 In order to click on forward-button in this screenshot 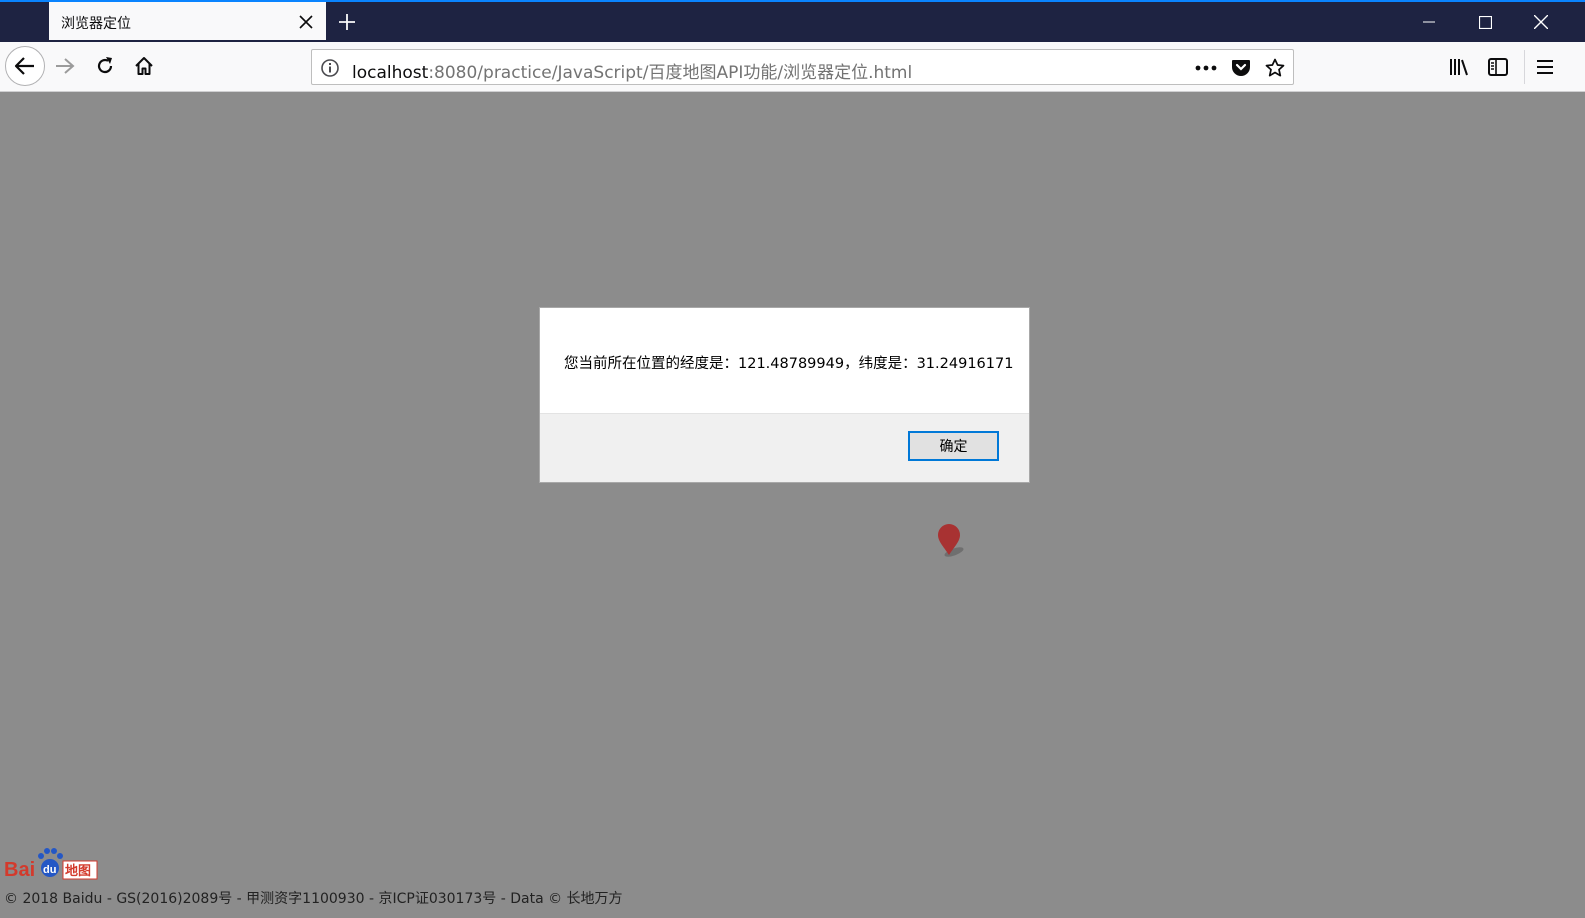, I will do `click(65, 66)`.